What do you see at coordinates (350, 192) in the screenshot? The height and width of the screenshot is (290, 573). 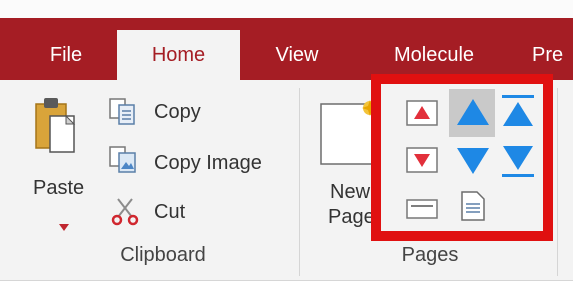 I see `new-page-label-line1: New` at bounding box center [350, 192].